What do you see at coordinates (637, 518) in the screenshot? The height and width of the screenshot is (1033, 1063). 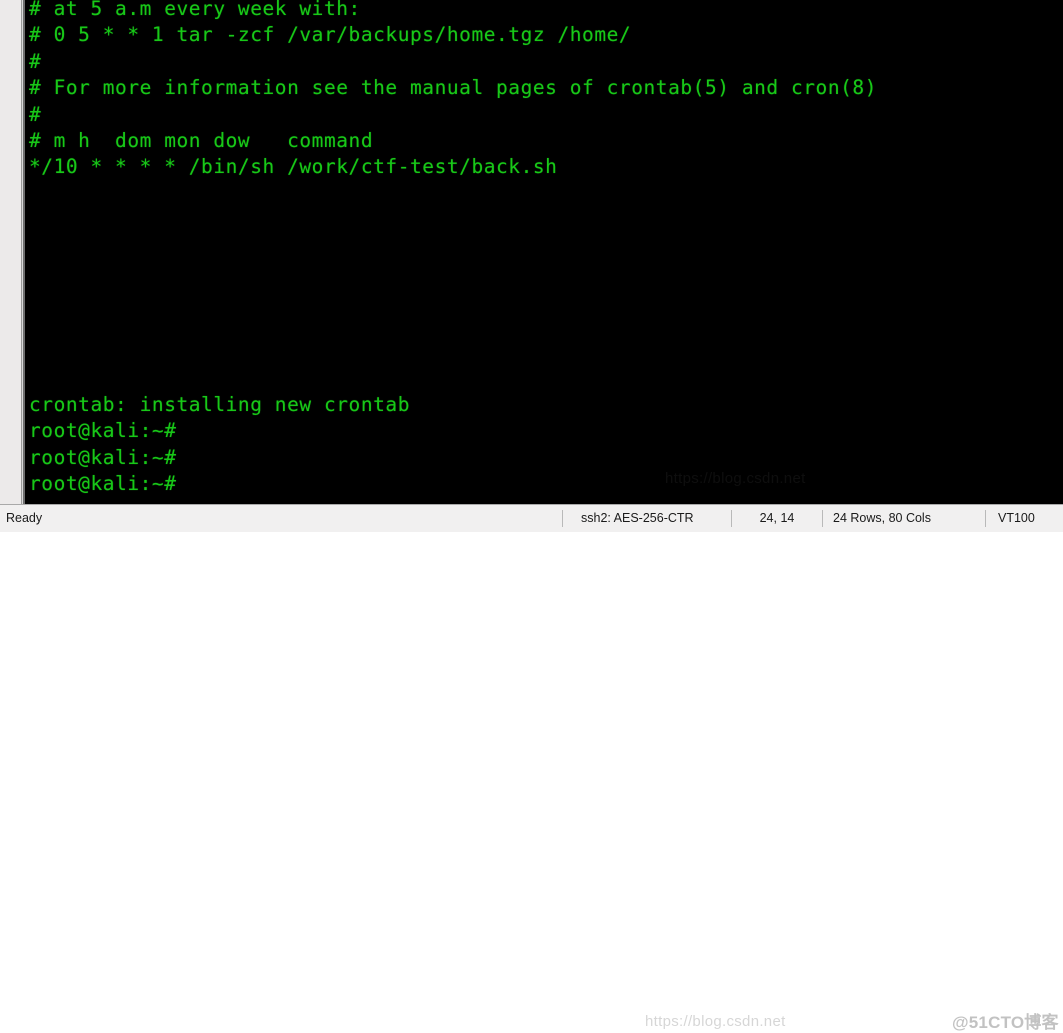 I see `status-cipher: ssh2: AES-256-CTR` at bounding box center [637, 518].